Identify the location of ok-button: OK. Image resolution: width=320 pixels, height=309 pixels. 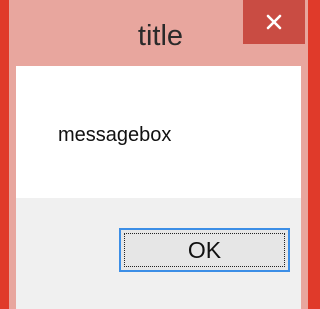
(204, 250).